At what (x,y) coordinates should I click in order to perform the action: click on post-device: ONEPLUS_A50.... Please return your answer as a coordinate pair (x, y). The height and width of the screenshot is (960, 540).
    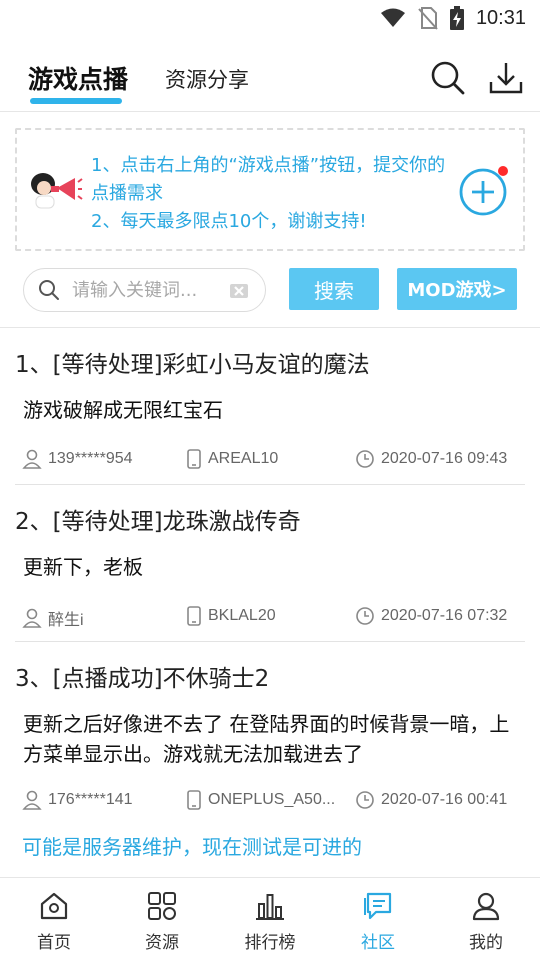
    Looking at the image, I should click on (260, 800).